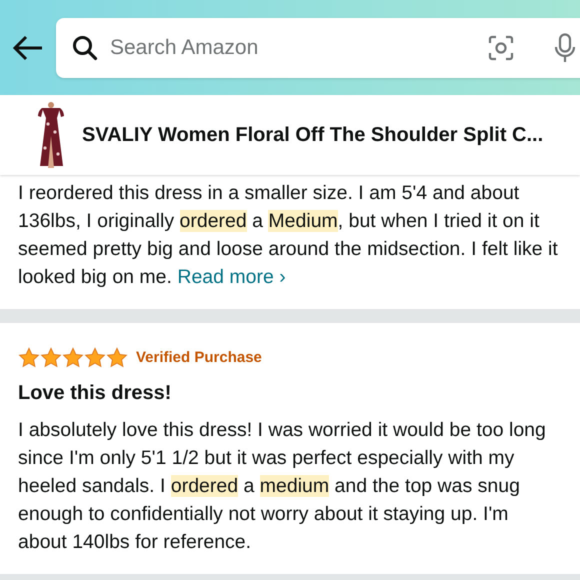 The height and width of the screenshot is (580, 580). Describe the element at coordinates (199, 358) in the screenshot. I see `verified-purchase-label: Verified Purchase` at that location.